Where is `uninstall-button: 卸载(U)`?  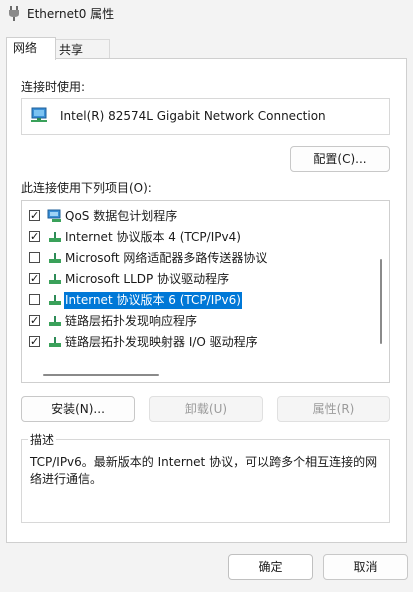 uninstall-button: 卸载(U) is located at coordinates (206, 409).